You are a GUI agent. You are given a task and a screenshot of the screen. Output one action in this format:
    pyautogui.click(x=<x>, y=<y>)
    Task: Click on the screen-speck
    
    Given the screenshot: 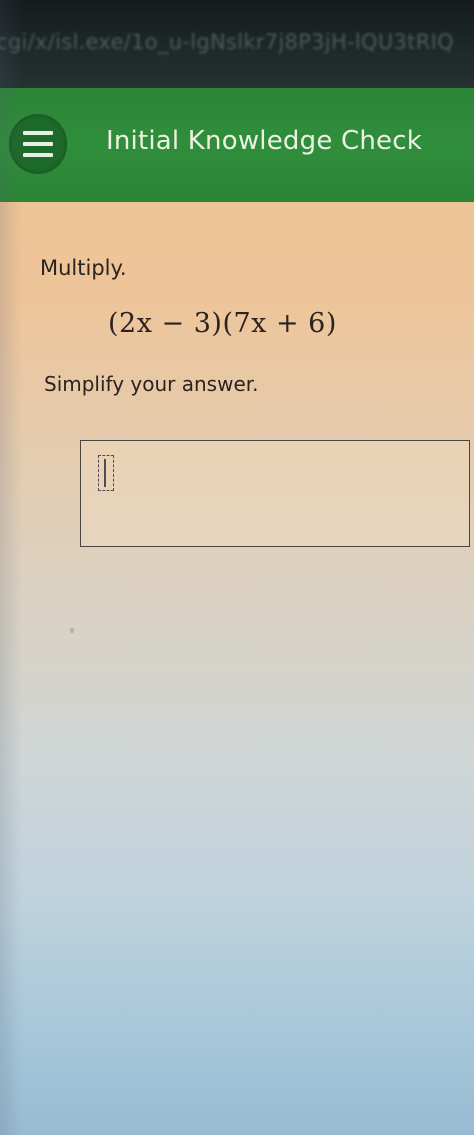 What is the action you would take?
    pyautogui.click(x=72, y=630)
    